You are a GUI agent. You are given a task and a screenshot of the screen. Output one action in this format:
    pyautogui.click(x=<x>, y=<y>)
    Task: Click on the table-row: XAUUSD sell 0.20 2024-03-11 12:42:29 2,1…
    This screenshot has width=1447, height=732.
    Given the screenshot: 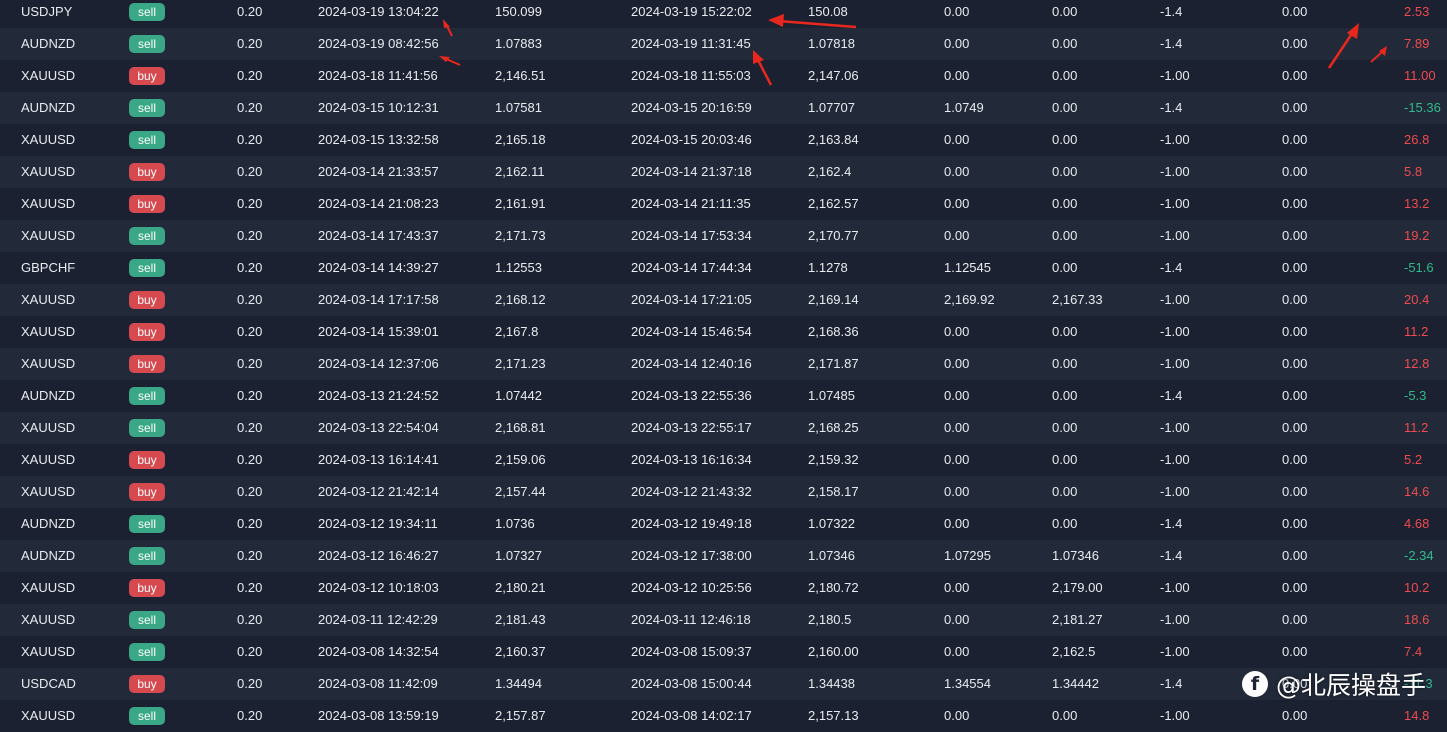 What is the action you would take?
    pyautogui.click(x=723, y=620)
    